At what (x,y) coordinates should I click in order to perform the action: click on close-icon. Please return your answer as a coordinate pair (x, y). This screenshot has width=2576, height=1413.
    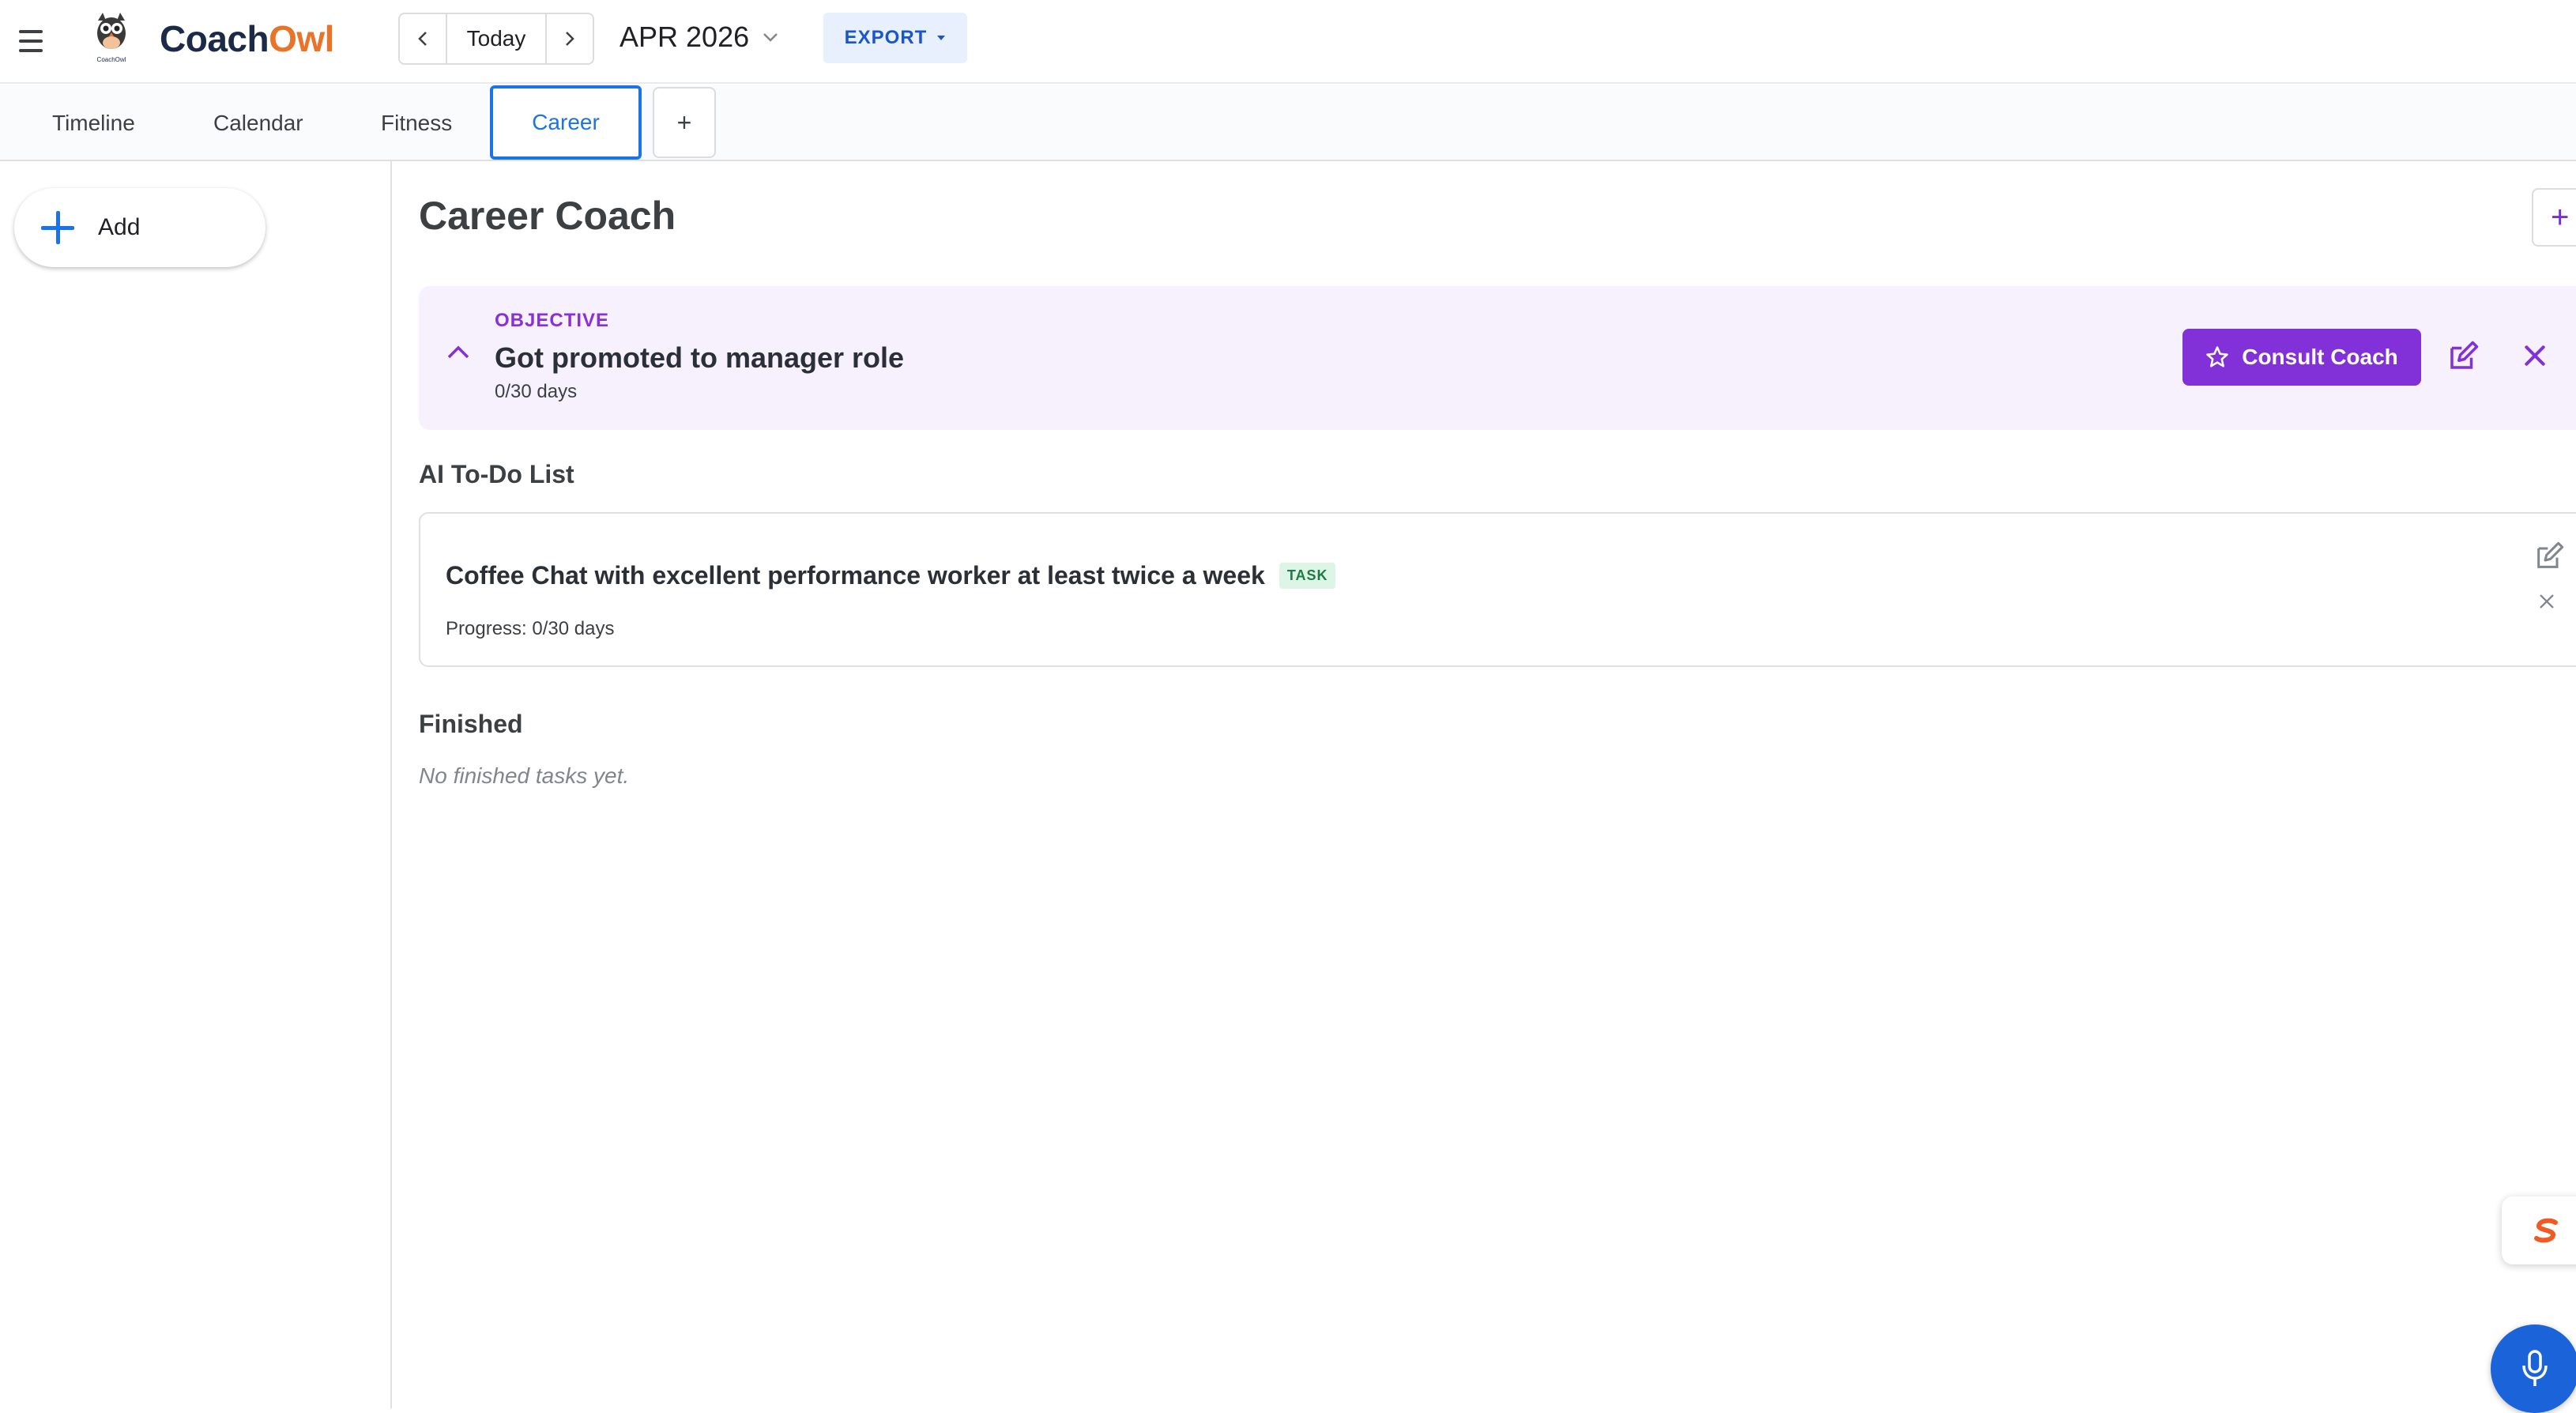
    Looking at the image, I should click on (2535, 355).